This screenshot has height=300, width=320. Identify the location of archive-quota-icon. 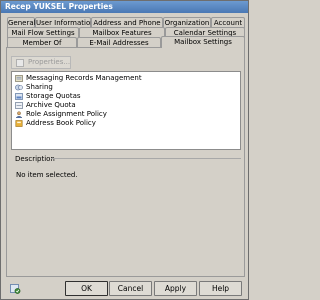
(19, 105).